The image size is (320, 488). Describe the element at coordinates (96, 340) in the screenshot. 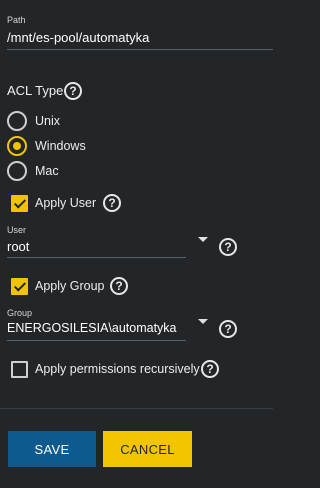

I see `group-underline` at that location.